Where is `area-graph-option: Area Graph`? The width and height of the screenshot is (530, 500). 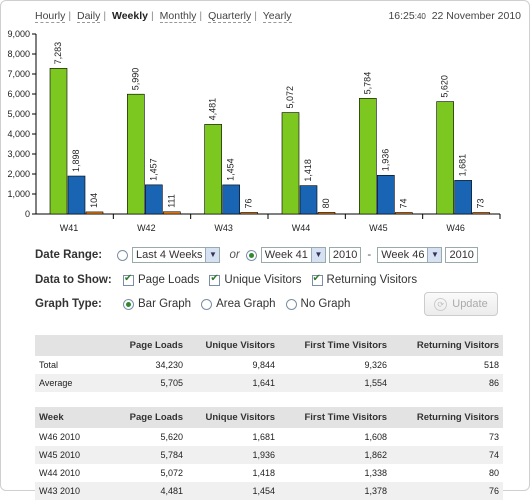 area-graph-option: Area Graph is located at coordinates (238, 304).